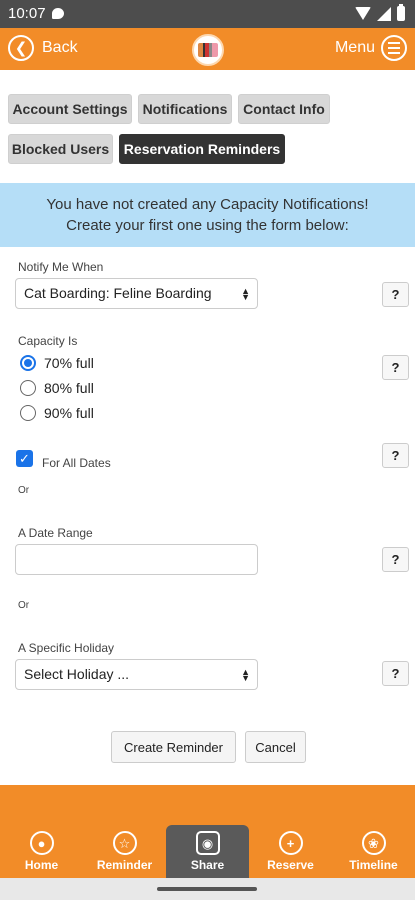 This screenshot has height=900, width=415. I want to click on wifi-icon, so click(363, 13).